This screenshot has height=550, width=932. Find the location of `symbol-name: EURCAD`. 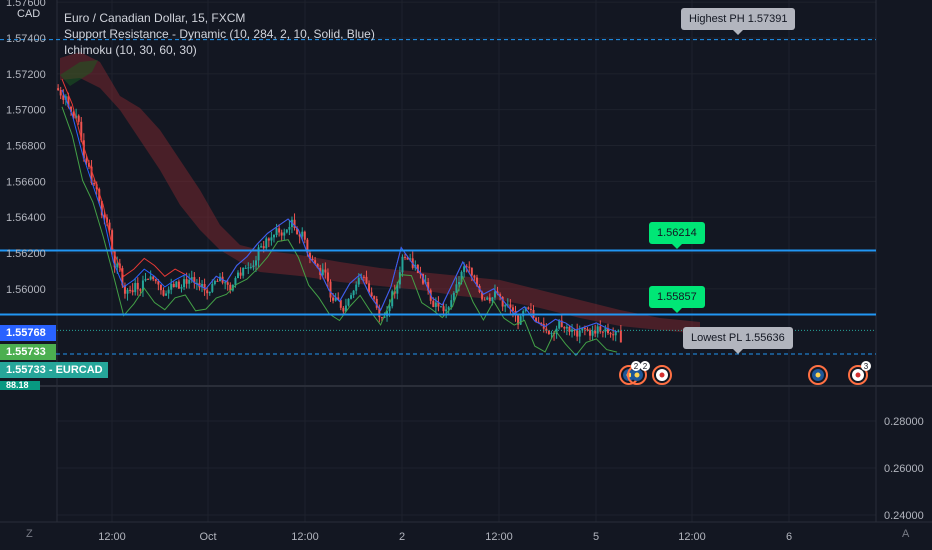

symbol-name: EURCAD is located at coordinates (79, 370).